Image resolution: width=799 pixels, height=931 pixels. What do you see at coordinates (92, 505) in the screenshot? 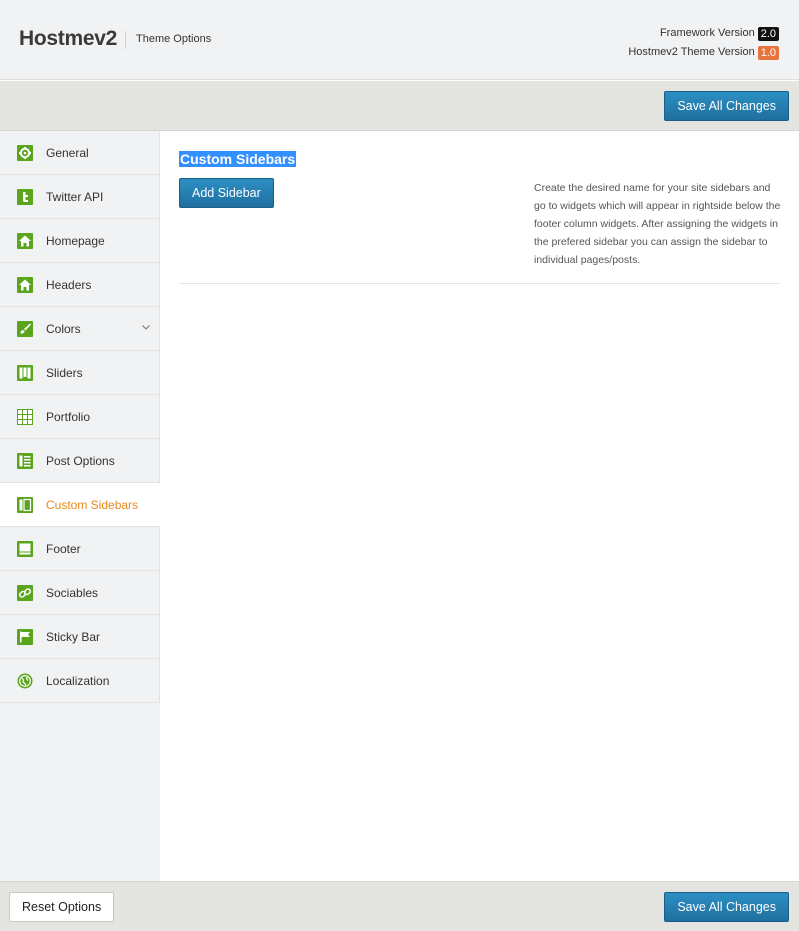
I see `sidebar-item-label: Custom Sidebars` at bounding box center [92, 505].